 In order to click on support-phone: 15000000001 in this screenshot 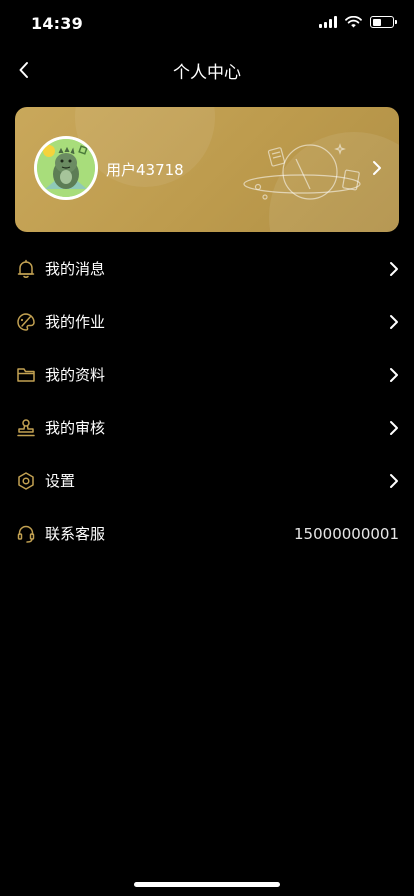, I will do `click(346, 534)`.